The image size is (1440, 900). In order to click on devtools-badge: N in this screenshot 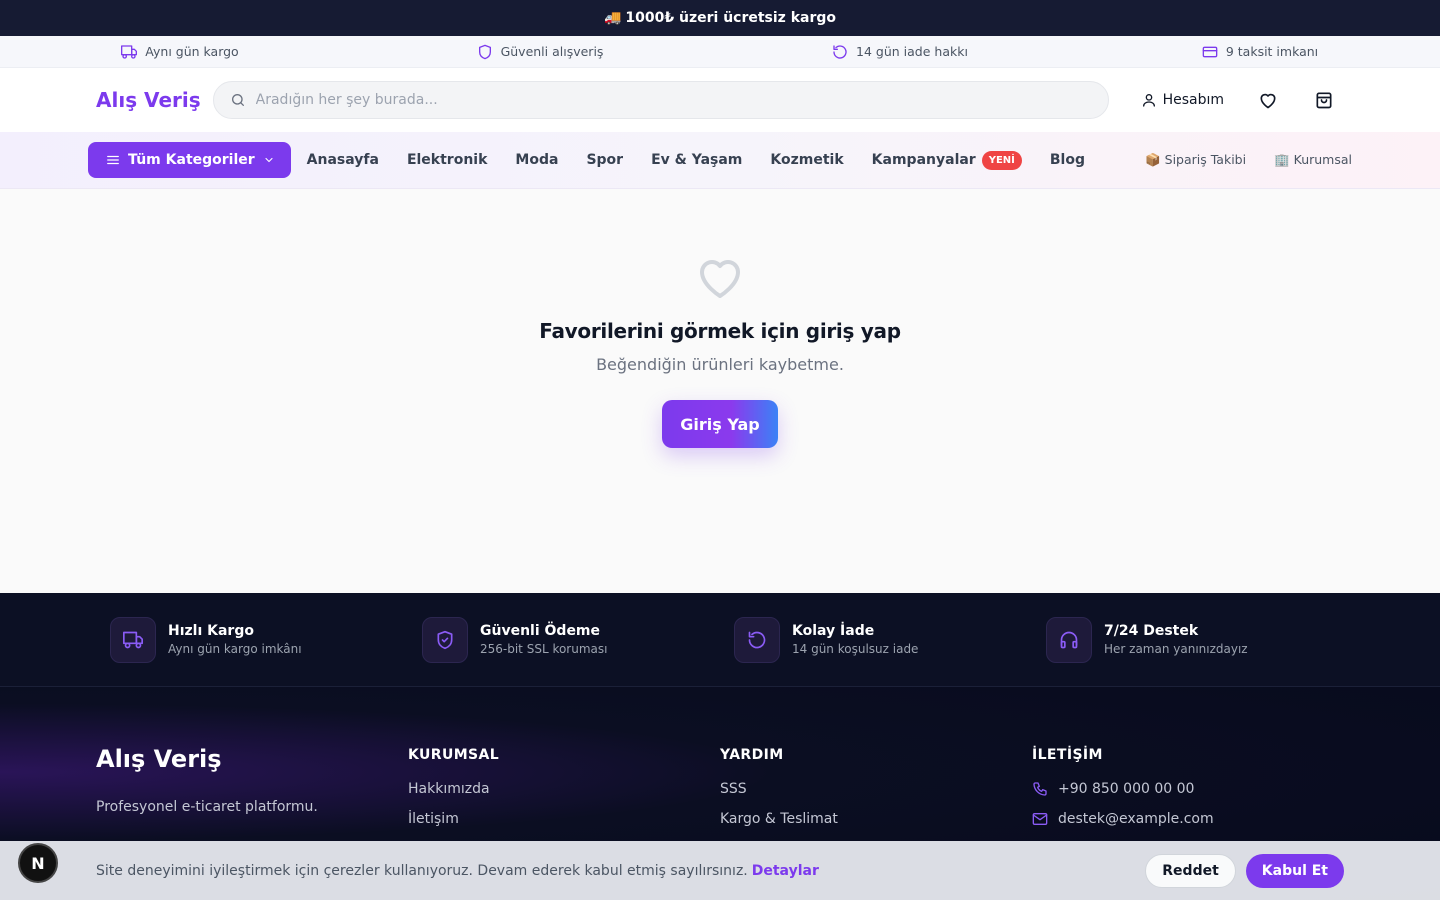, I will do `click(38, 863)`.